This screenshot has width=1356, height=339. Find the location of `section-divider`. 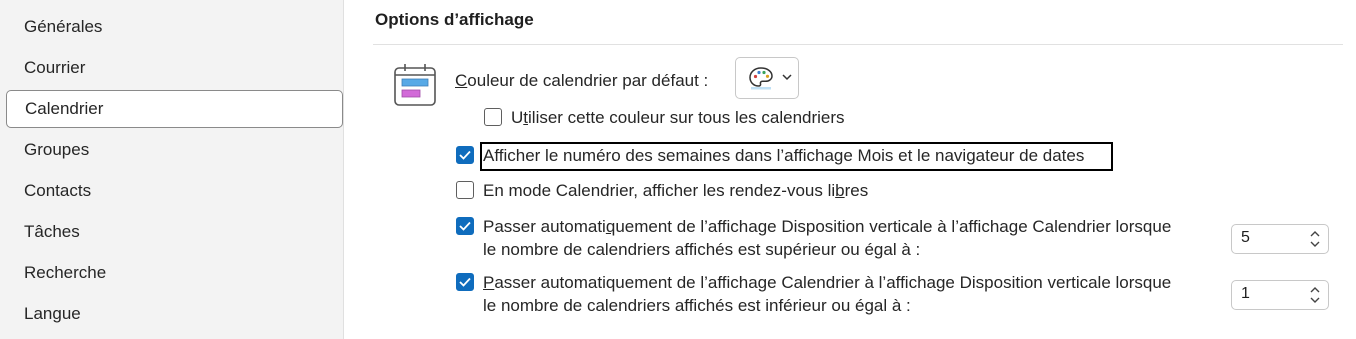

section-divider is located at coordinates (858, 44).